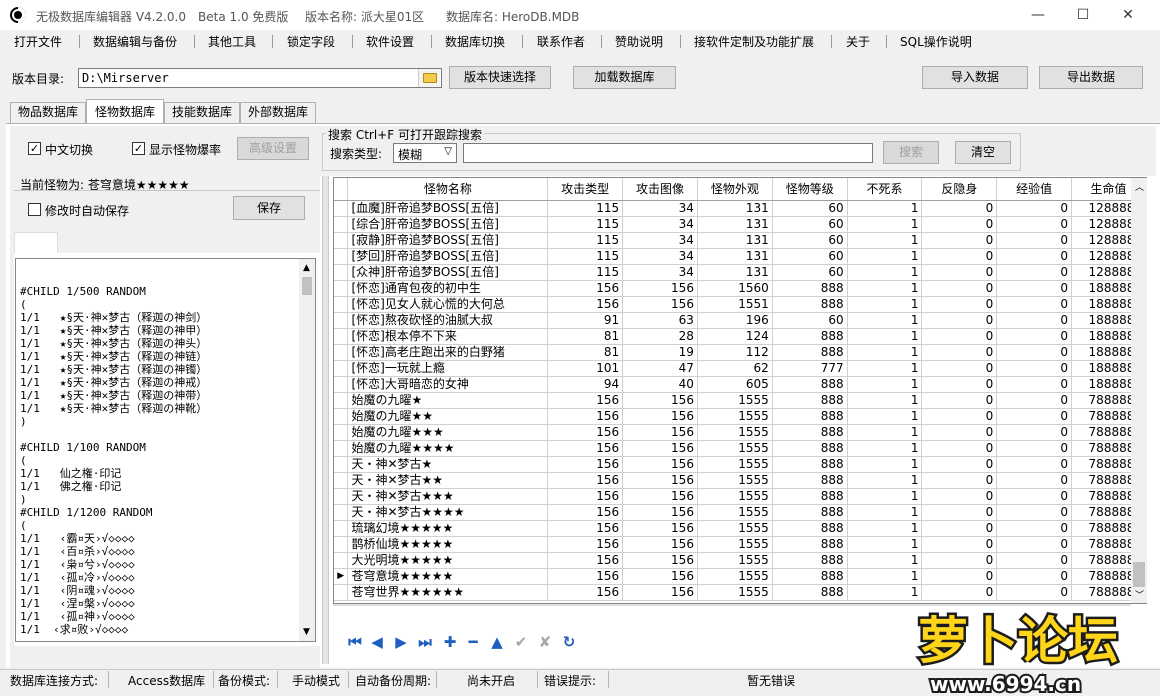  What do you see at coordinates (500, 77) in the screenshot?
I see `quick-select-button: 版本快速选择` at bounding box center [500, 77].